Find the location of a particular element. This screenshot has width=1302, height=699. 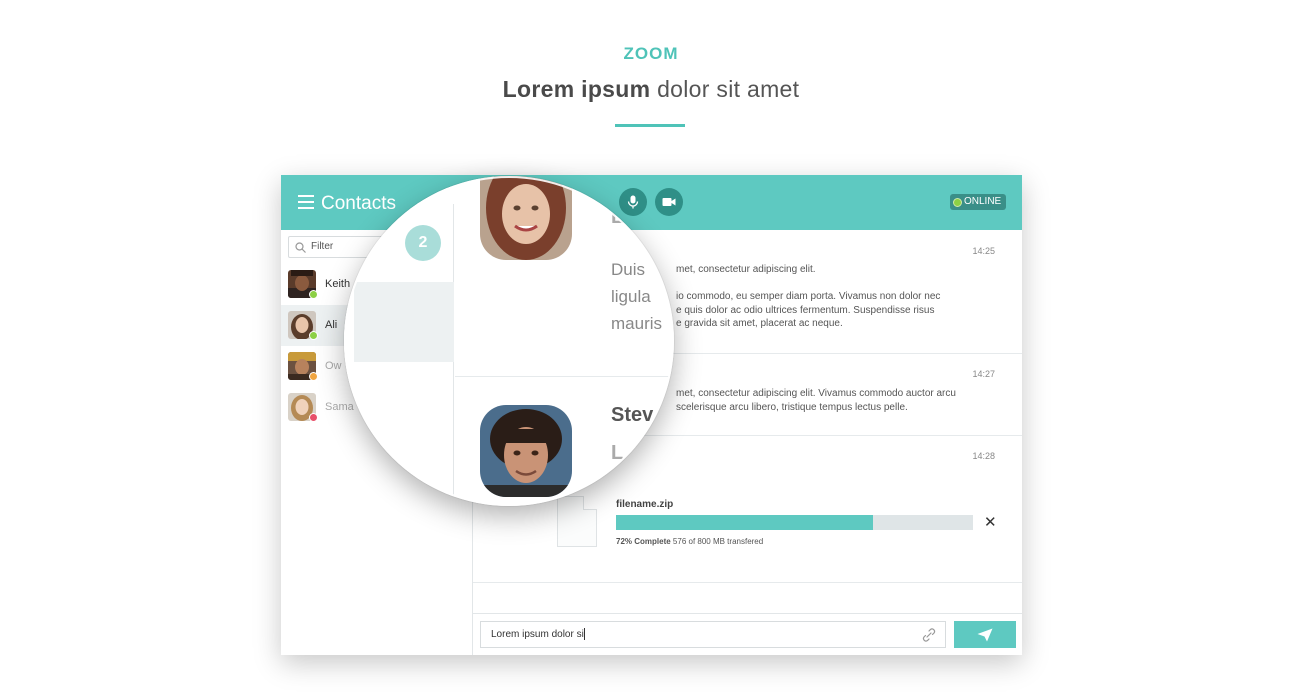

message-composer: Lorem ipsum dolor si is located at coordinates (747, 634).